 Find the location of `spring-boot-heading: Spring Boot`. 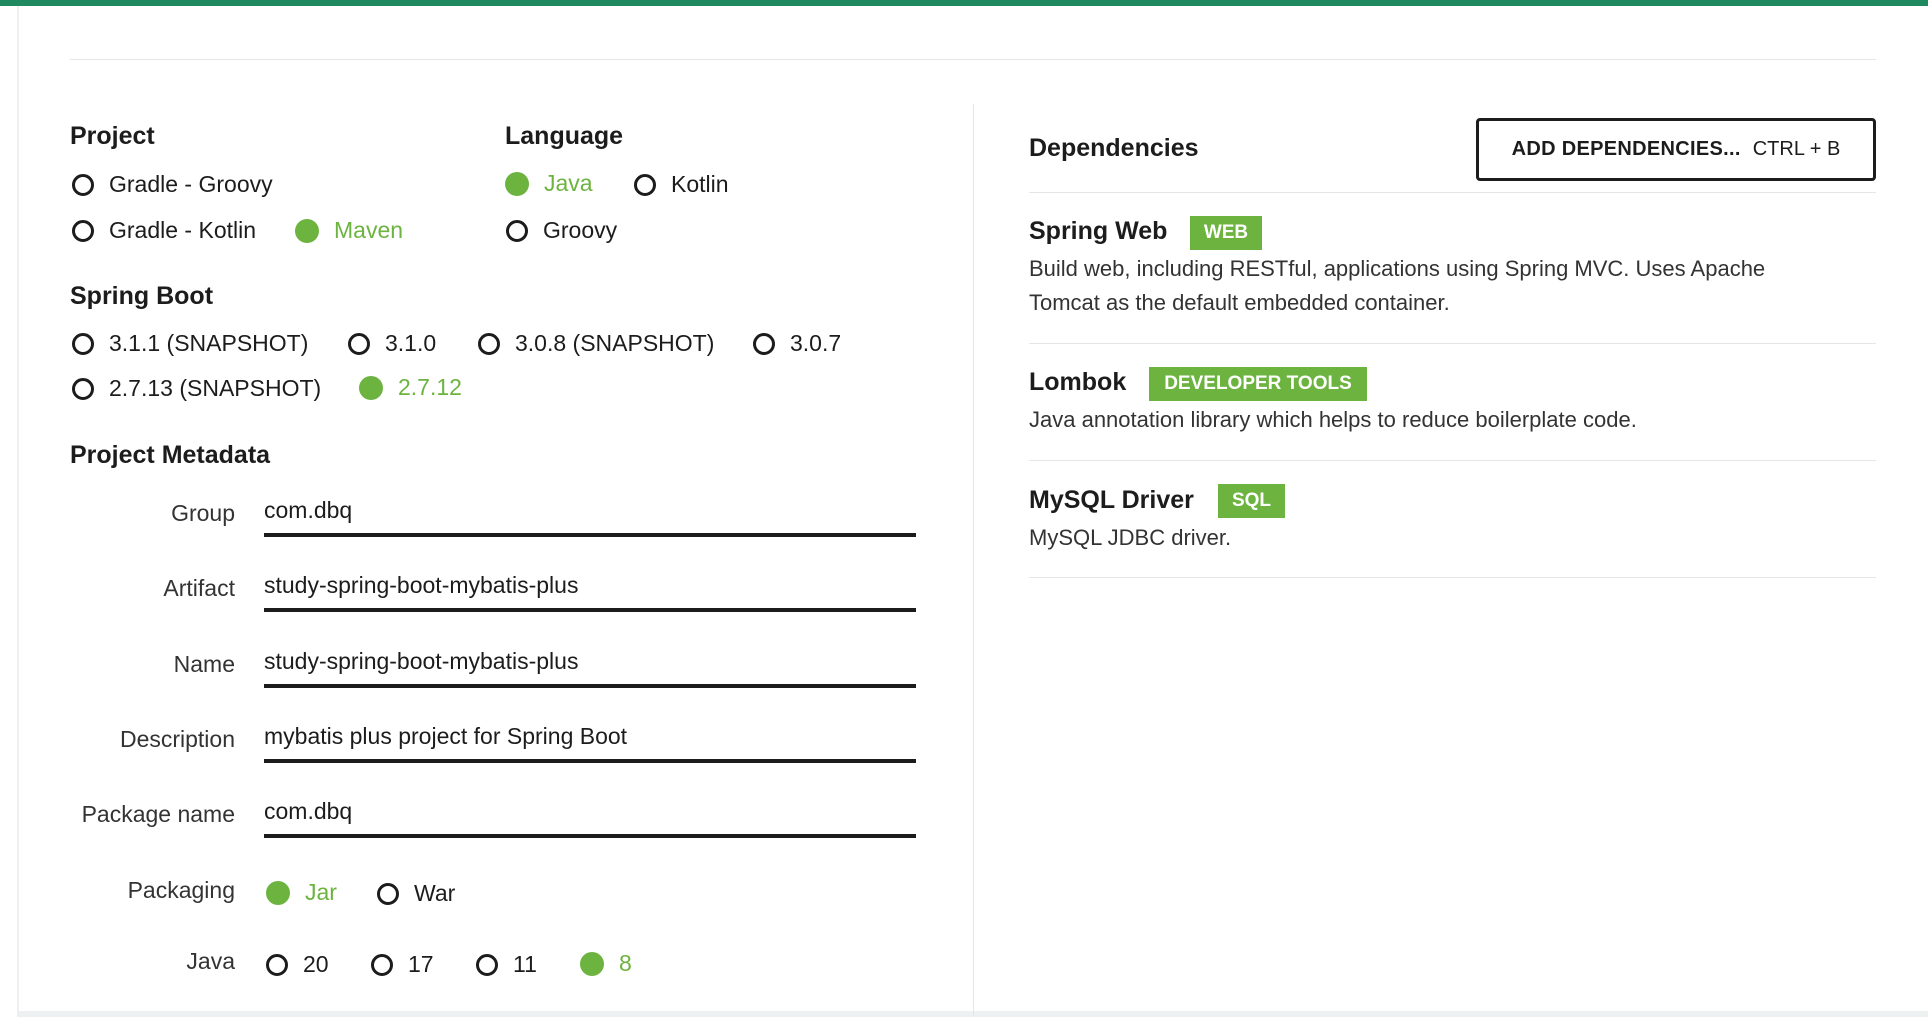

spring-boot-heading: Spring Boot is located at coordinates (142, 296).